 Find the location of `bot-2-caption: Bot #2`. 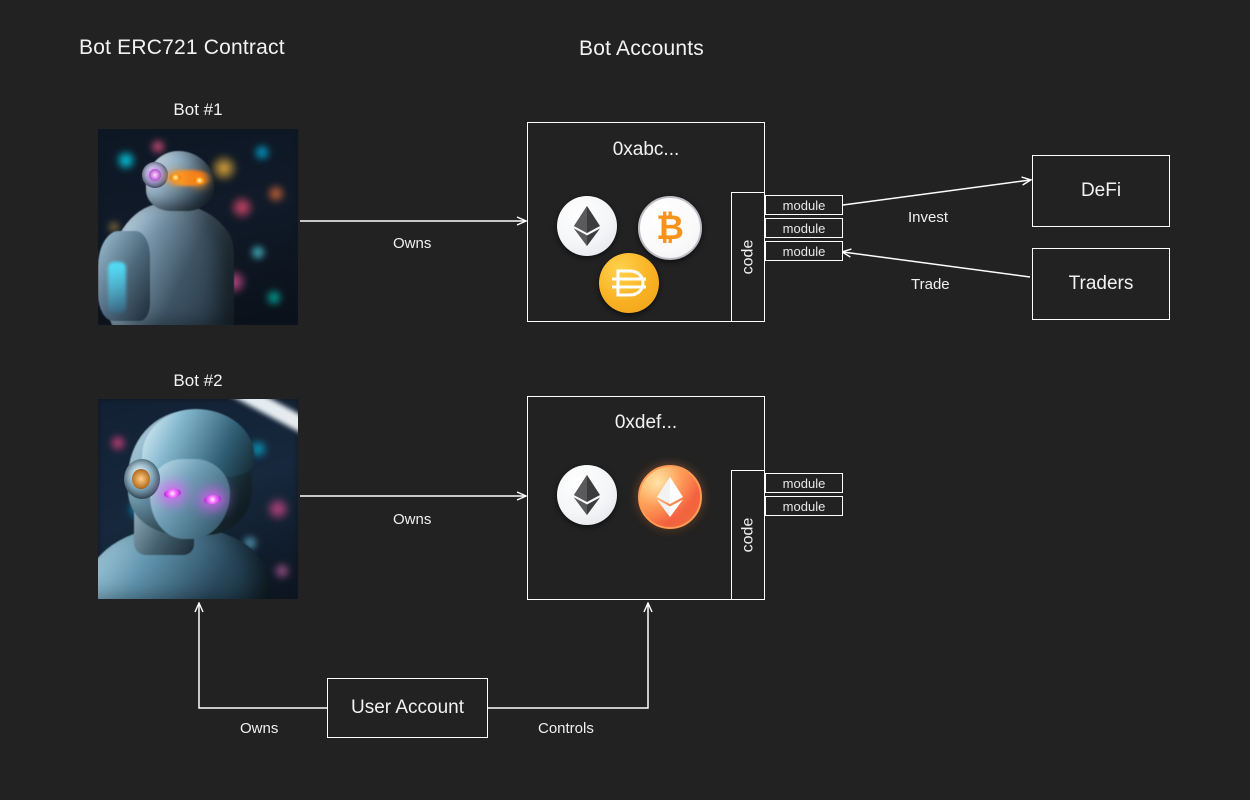

bot-2-caption: Bot #2 is located at coordinates (198, 380).